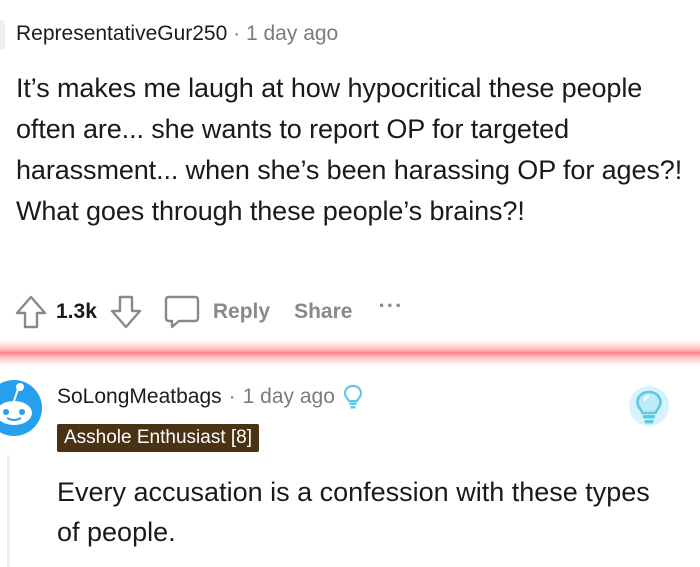 This screenshot has width=700, height=567. What do you see at coordinates (353, 397) in the screenshot?
I see `lightbulb-icon` at bounding box center [353, 397].